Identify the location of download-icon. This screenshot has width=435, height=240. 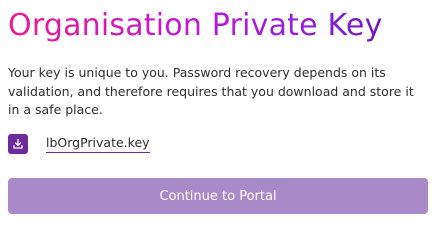
(18, 144).